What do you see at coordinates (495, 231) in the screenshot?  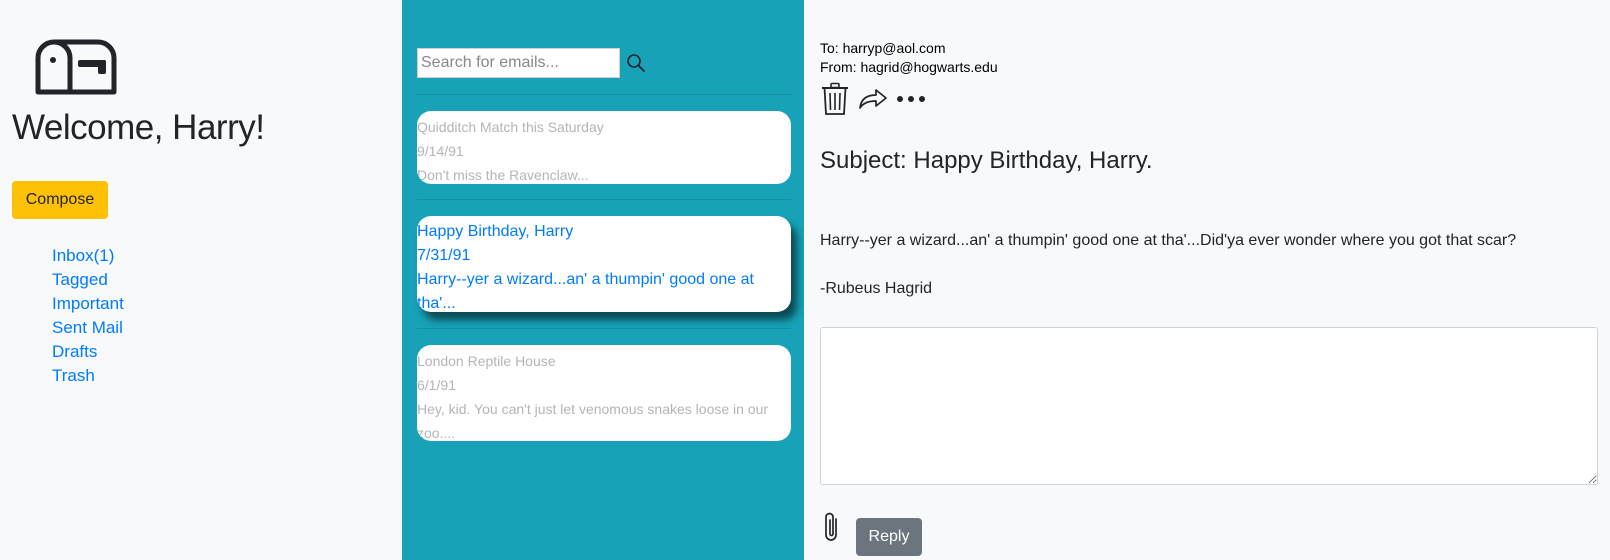 I see `email-subject: Happy Birthday, Harry` at bounding box center [495, 231].